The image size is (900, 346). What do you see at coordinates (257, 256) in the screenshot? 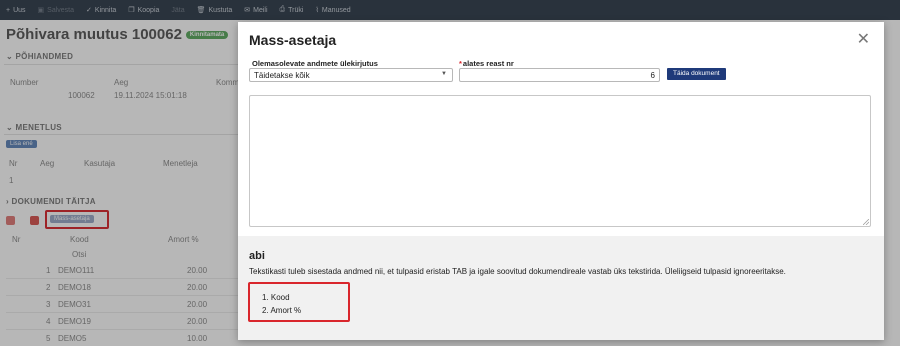
I see `help-title: abi` at bounding box center [257, 256].